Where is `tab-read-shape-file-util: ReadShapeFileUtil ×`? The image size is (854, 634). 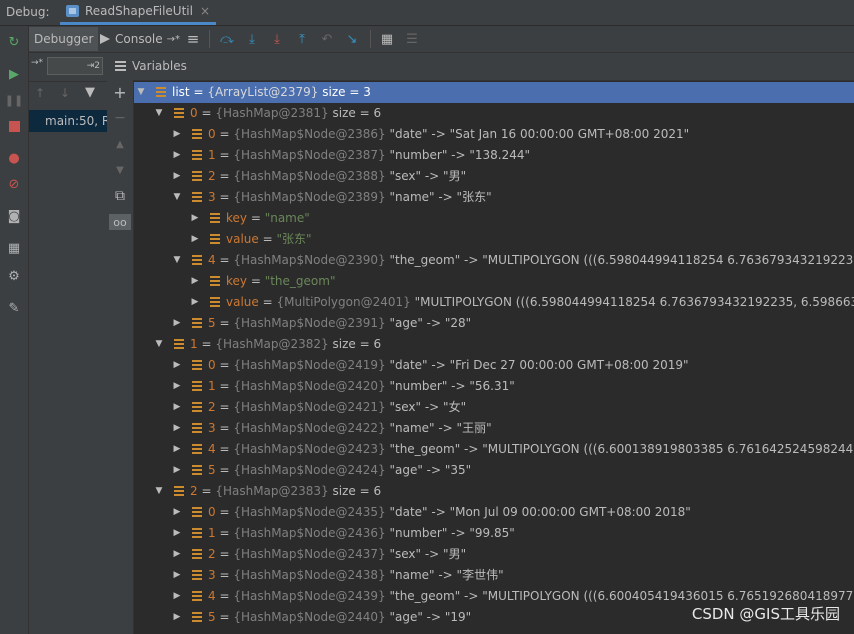
tab-read-shape-file-util: ReadShapeFileUtil × is located at coordinates (138, 12).